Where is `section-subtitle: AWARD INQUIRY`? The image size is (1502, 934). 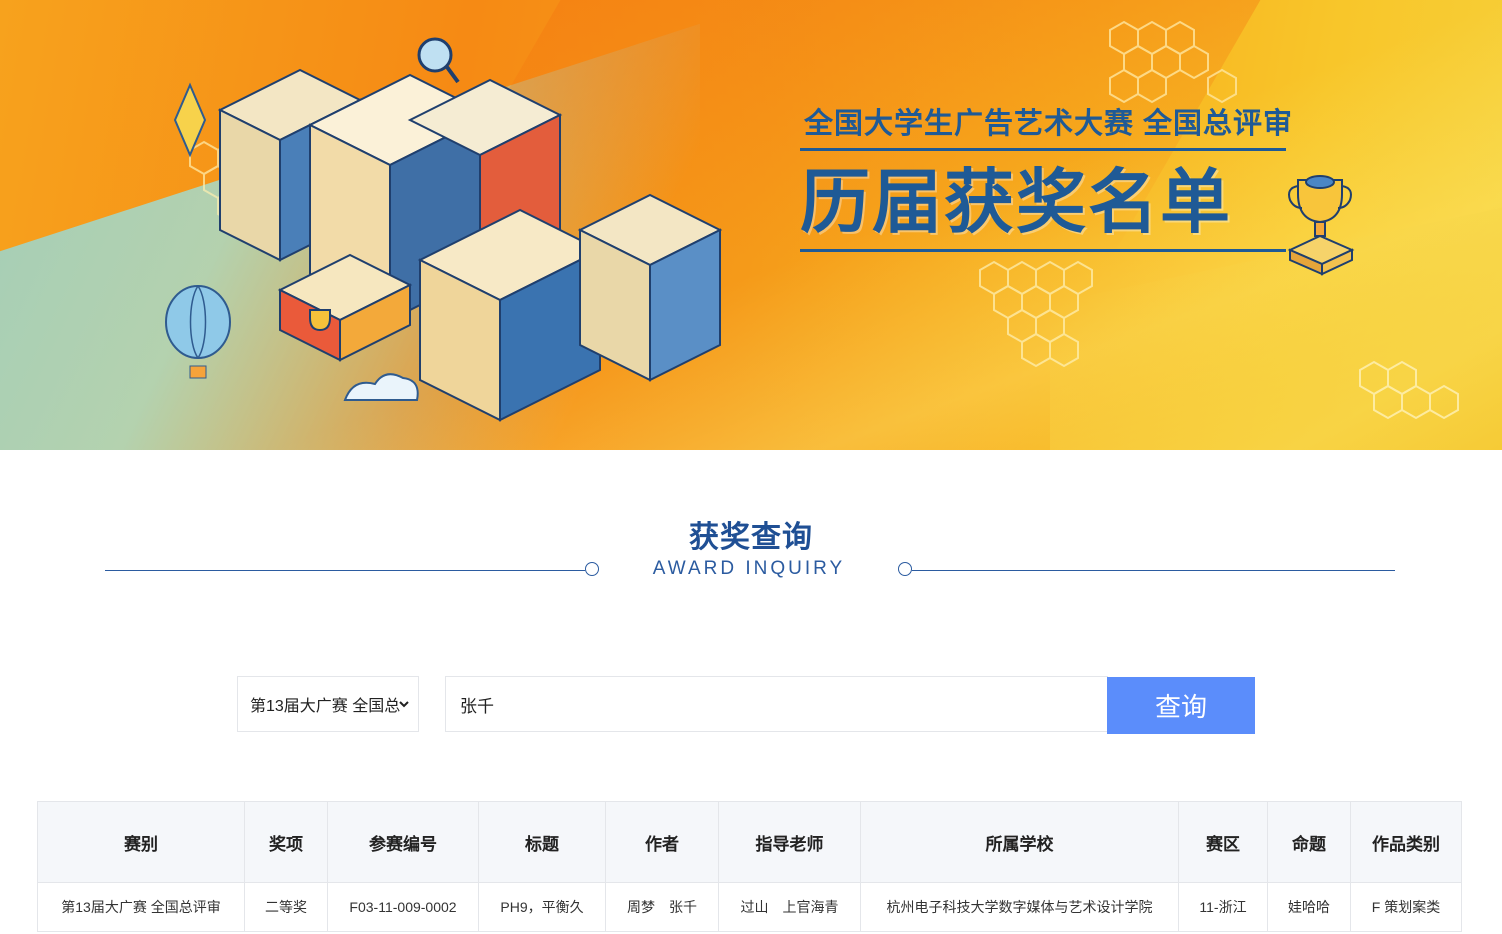 section-subtitle: AWARD INQUIRY is located at coordinates (749, 568).